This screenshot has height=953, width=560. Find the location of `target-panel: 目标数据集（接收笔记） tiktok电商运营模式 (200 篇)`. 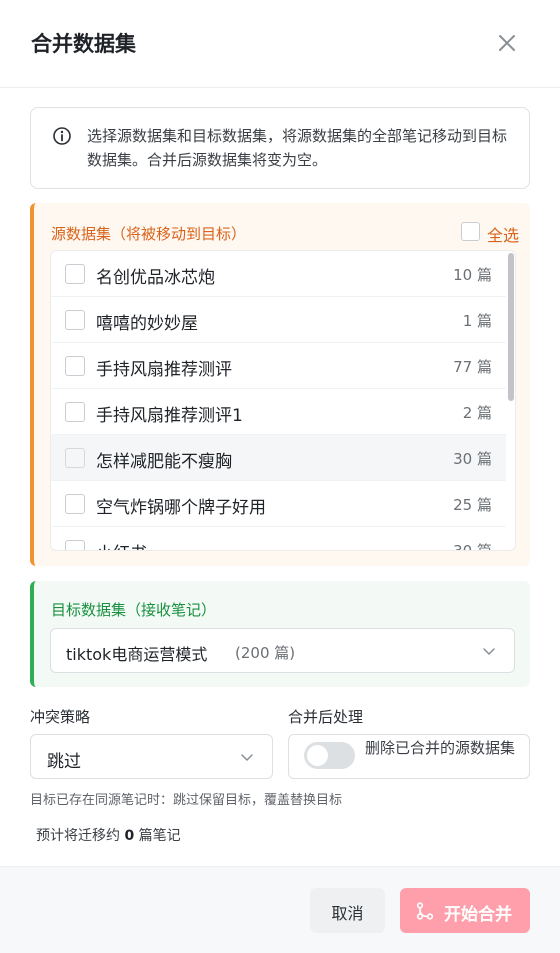

target-panel: 目标数据集（接收笔记） tiktok电商运营模式 (200 篇) is located at coordinates (280, 634).